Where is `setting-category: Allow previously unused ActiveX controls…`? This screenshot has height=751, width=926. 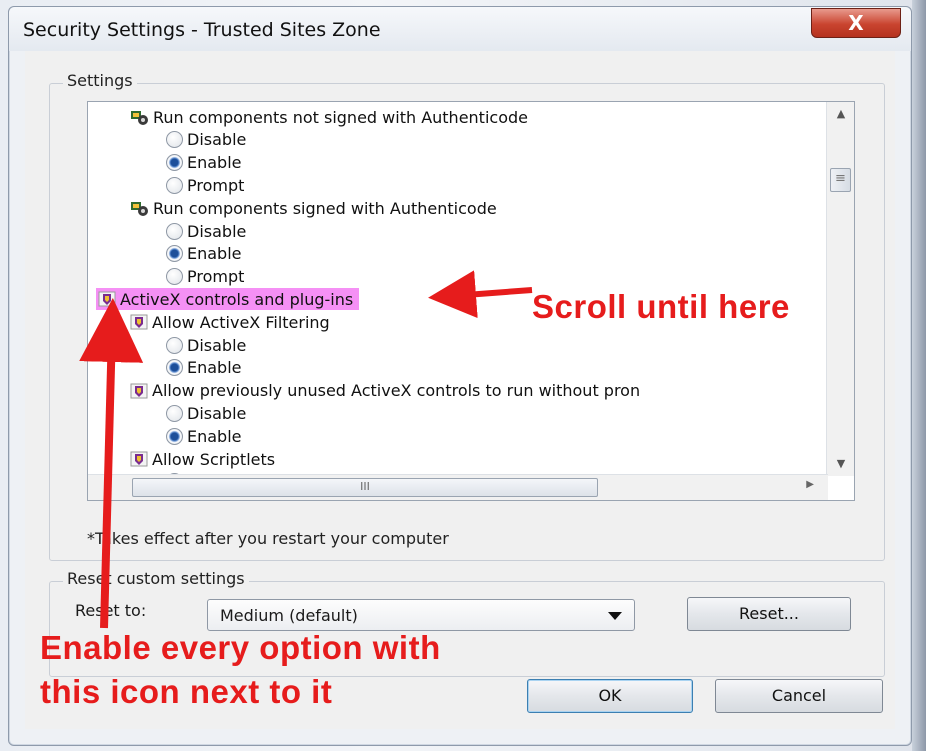
setting-category: Allow previously unused ActiveX controls… is located at coordinates (385, 391).